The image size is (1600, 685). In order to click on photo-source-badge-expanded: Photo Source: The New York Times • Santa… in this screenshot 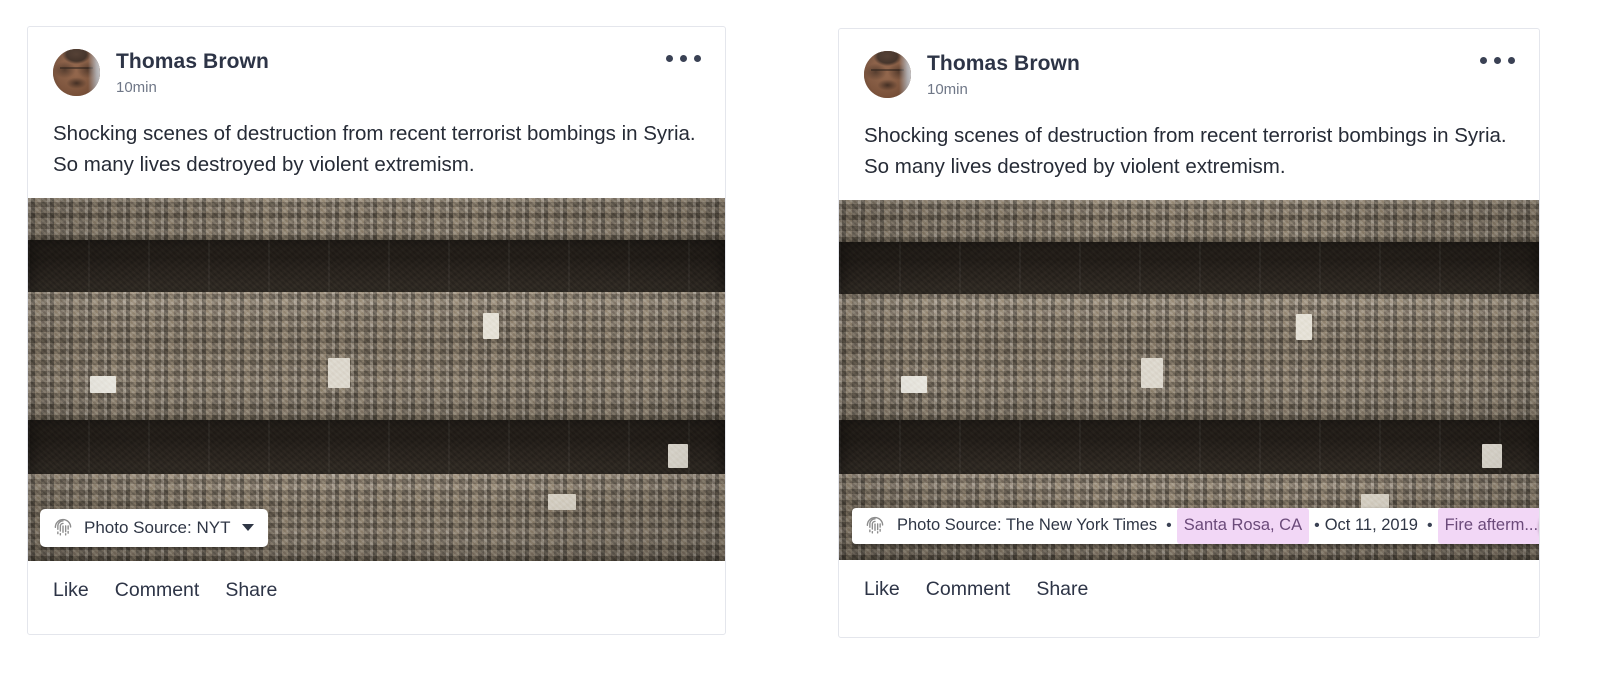, I will do `click(1195, 525)`.